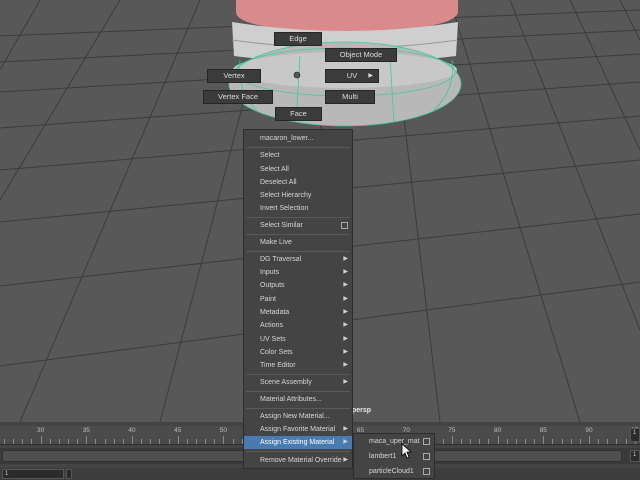 Image resolution: width=640 pixels, height=480 pixels. What do you see at coordinates (635, 435) in the screenshot?
I see `current-frame-field: 1` at bounding box center [635, 435].